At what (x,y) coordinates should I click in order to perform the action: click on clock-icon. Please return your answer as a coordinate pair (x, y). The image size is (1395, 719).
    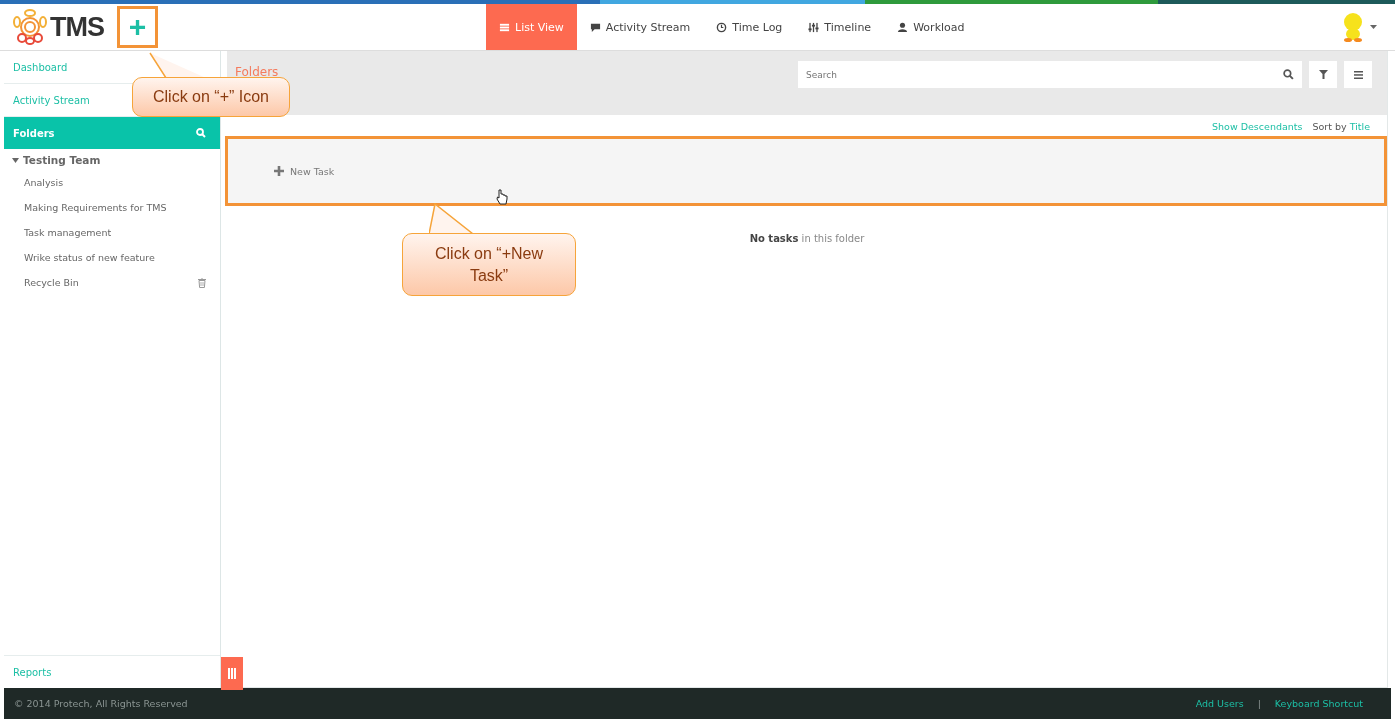
    Looking at the image, I should click on (722, 27).